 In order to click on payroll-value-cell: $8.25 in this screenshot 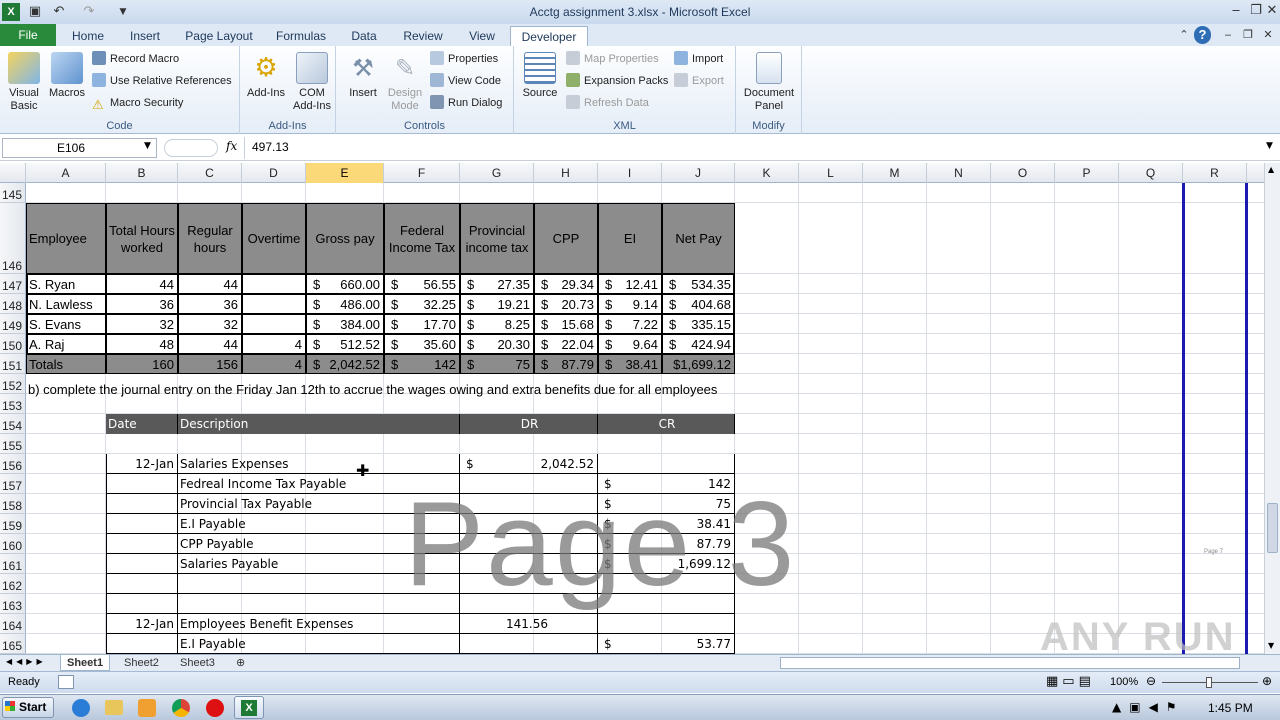, I will do `click(497, 324)`.